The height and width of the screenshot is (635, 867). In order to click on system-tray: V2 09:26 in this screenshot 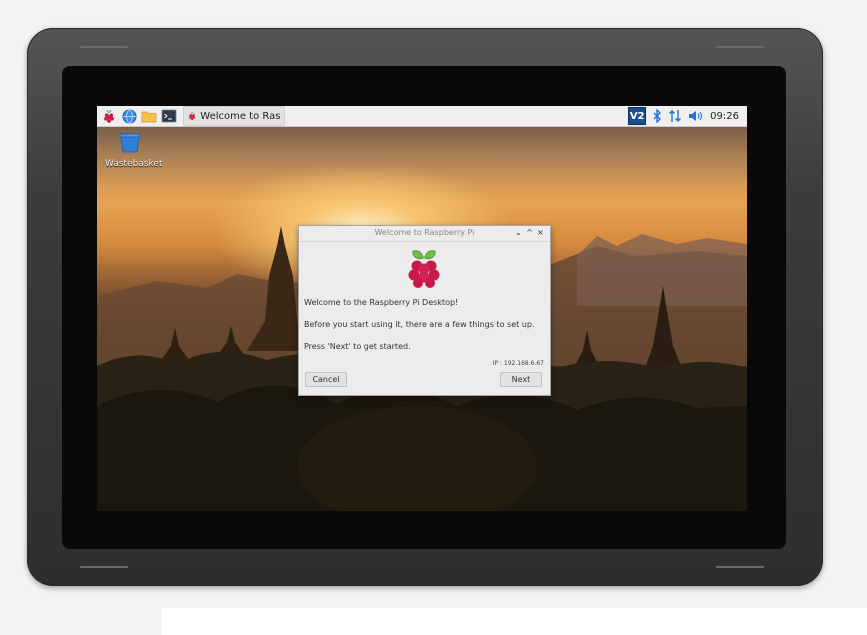, I will do `click(687, 116)`.